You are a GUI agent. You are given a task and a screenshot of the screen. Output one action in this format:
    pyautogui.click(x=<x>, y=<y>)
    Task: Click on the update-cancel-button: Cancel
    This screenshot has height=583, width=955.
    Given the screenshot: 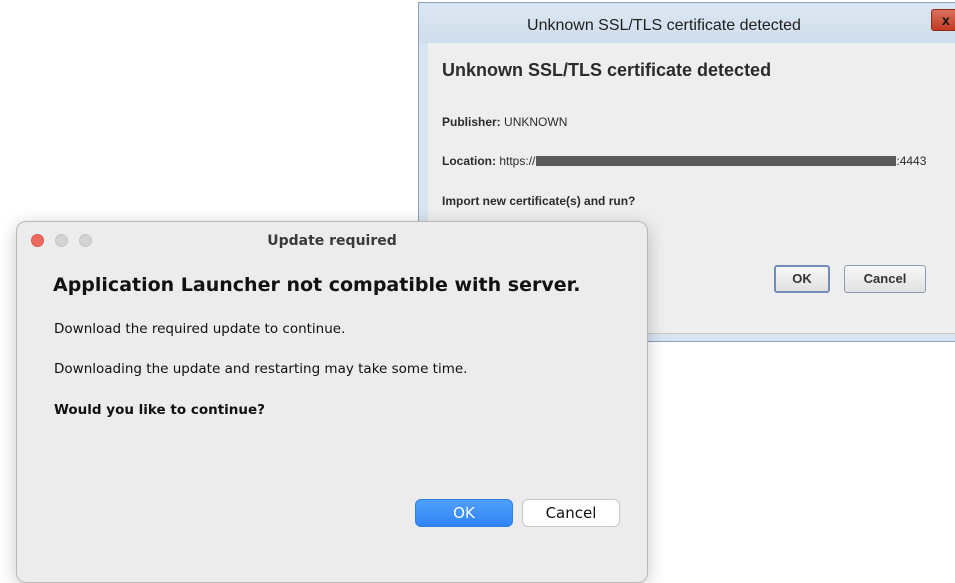 What is the action you would take?
    pyautogui.click(x=571, y=513)
    